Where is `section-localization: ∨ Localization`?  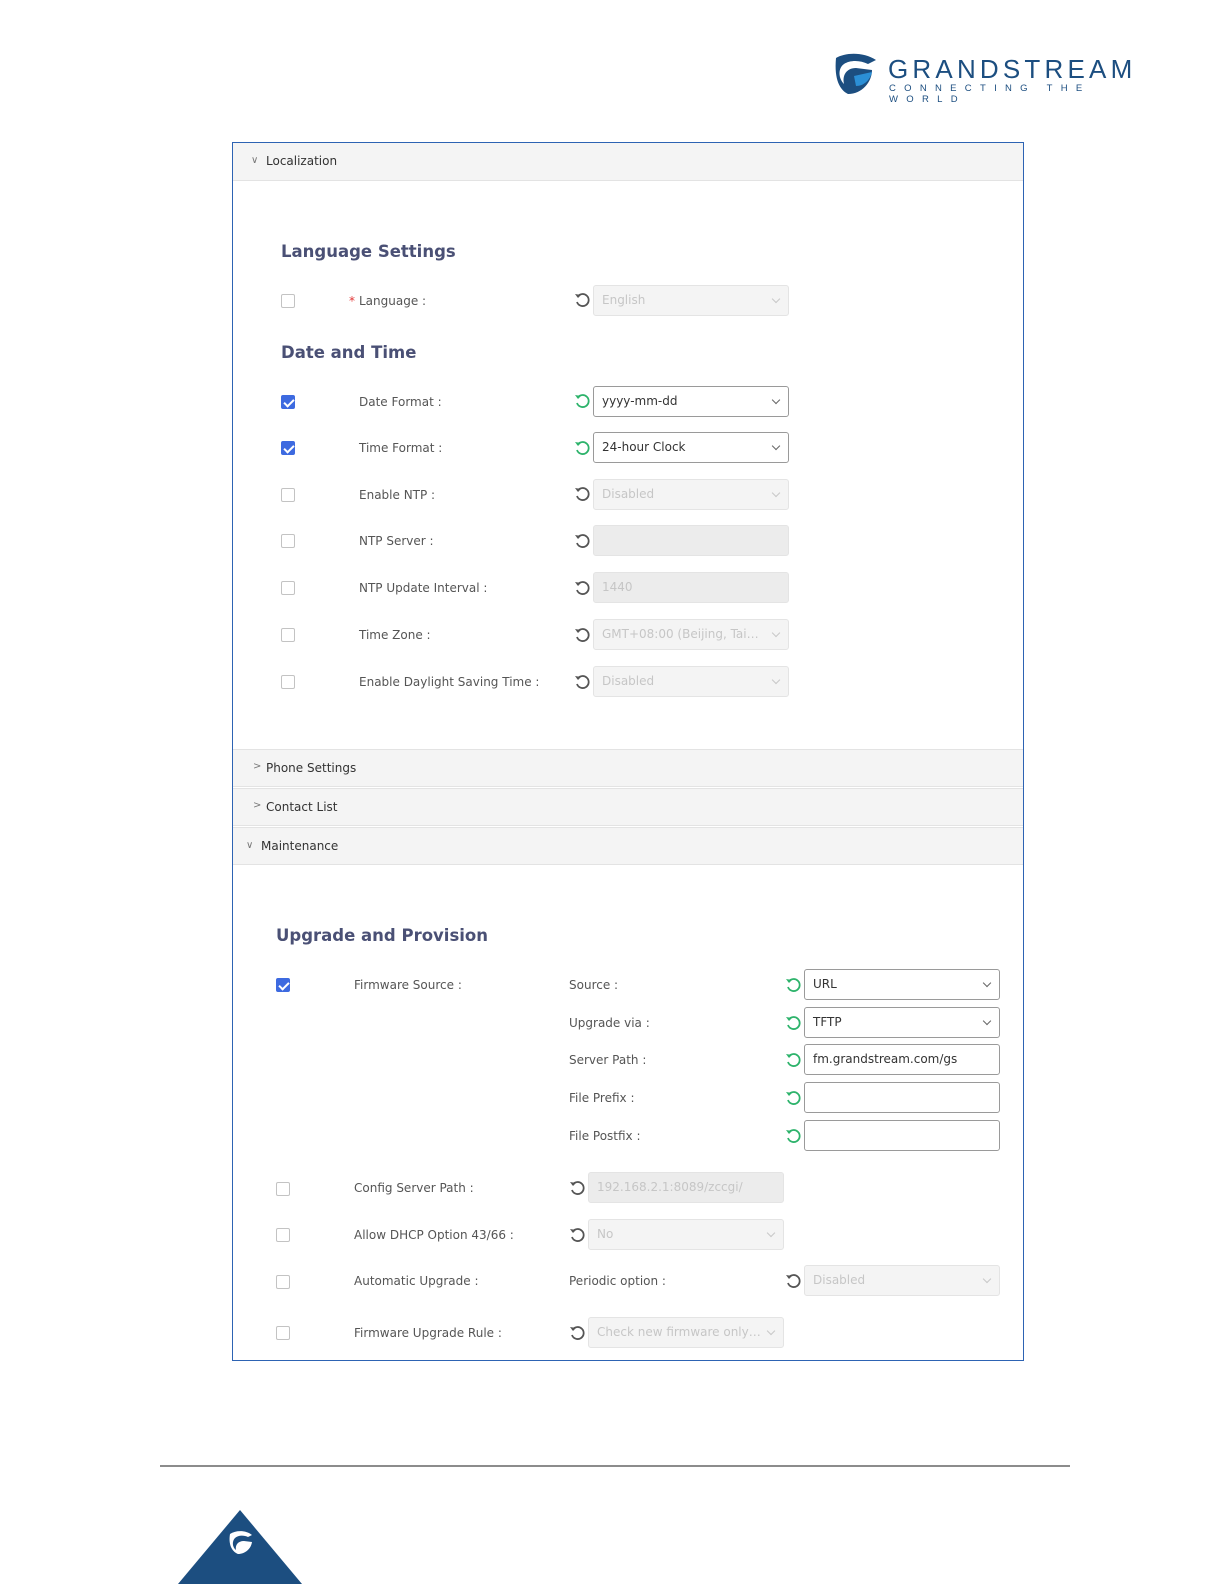 section-localization: ∨ Localization is located at coordinates (628, 162).